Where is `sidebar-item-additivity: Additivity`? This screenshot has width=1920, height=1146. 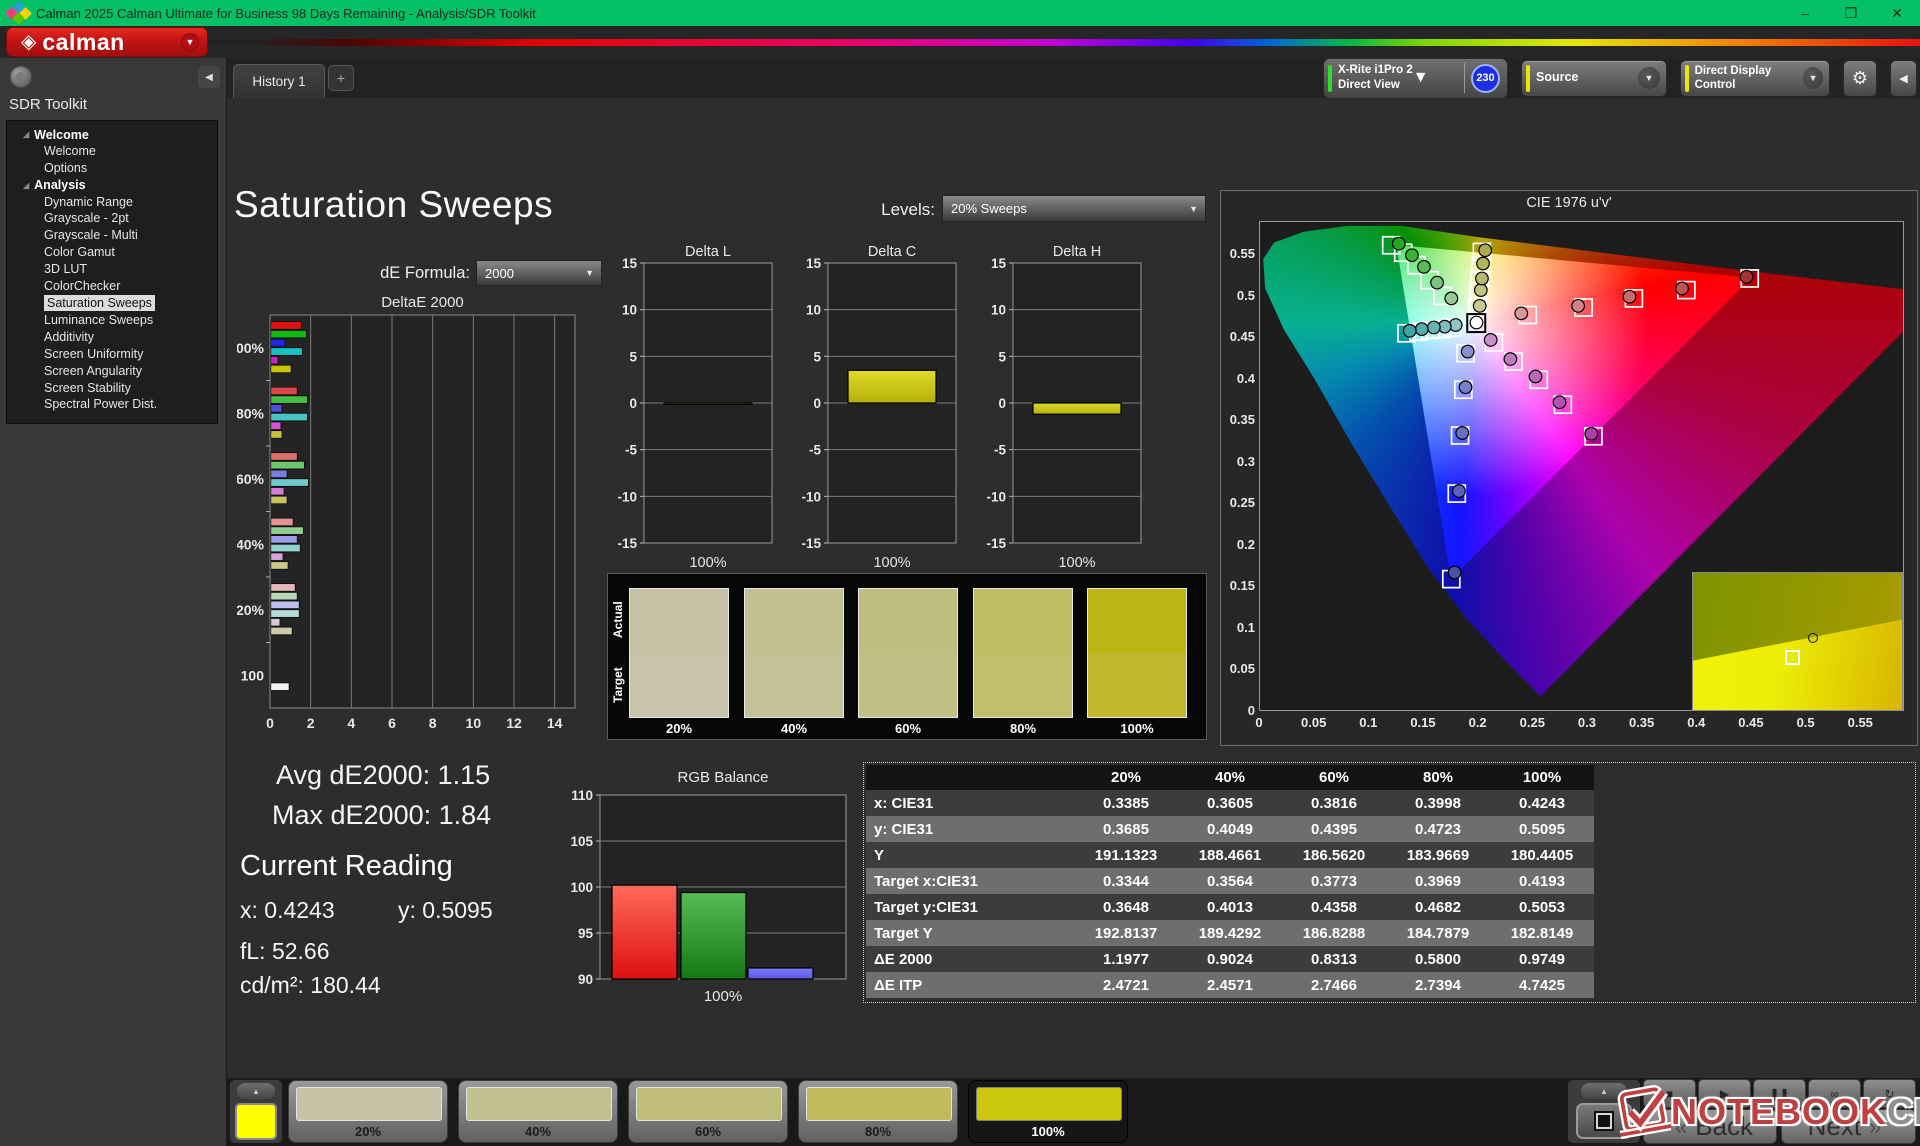 sidebar-item-additivity: Additivity is located at coordinates (112, 337).